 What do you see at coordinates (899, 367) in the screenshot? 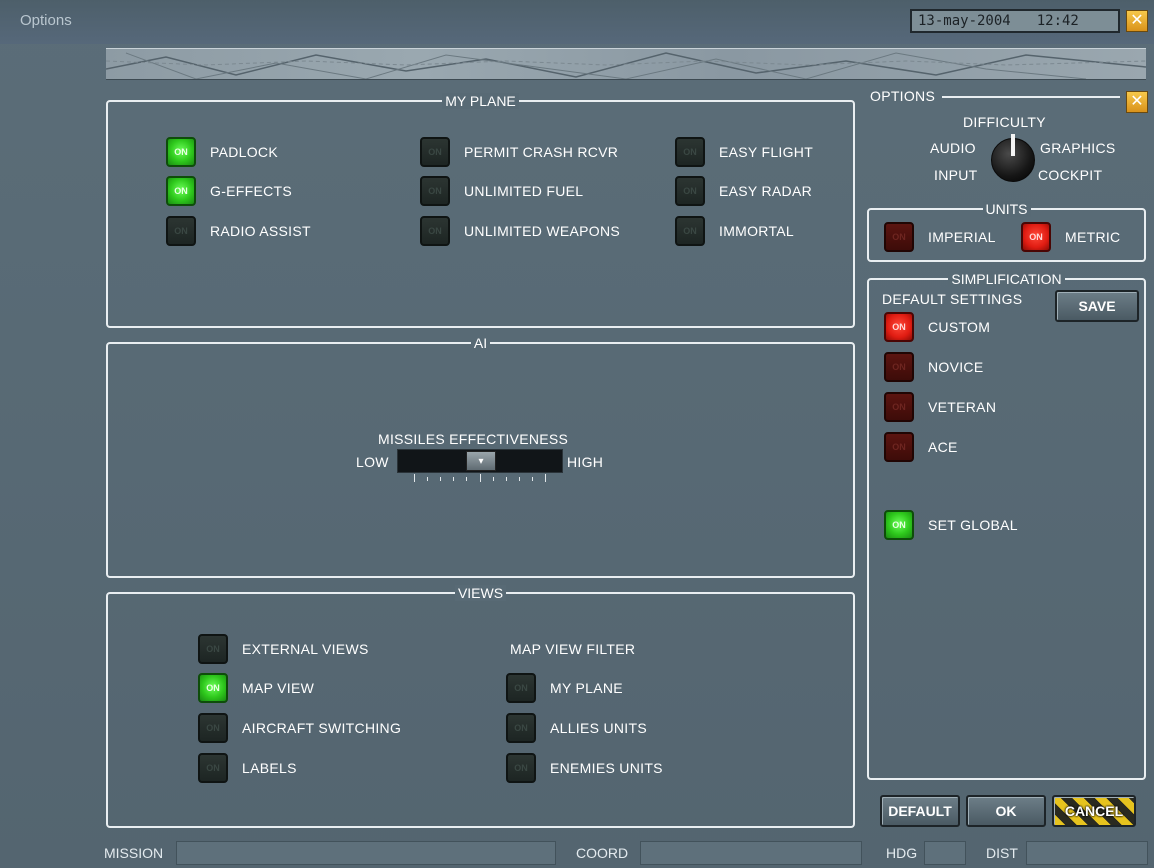
I see `novice-led: ON` at bounding box center [899, 367].